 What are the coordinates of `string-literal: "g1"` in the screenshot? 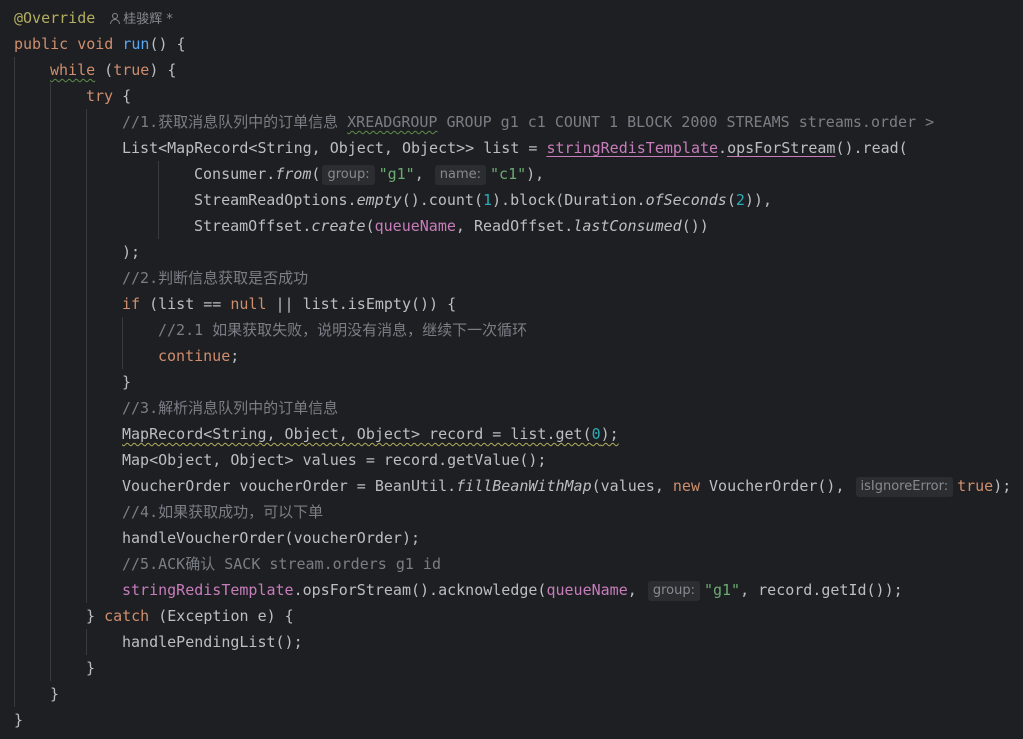 It's located at (396, 174).